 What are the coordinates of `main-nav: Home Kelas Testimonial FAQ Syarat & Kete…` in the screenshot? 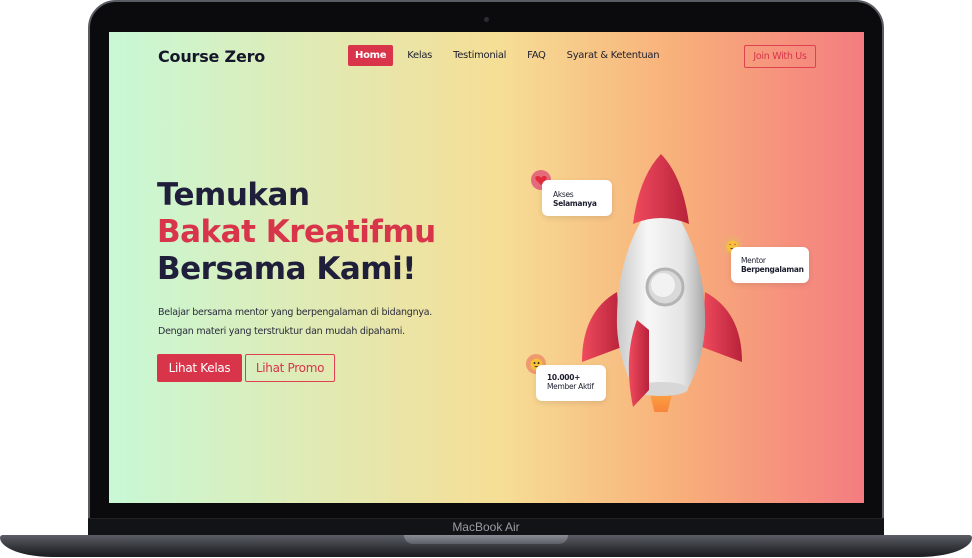 It's located at (510, 55).